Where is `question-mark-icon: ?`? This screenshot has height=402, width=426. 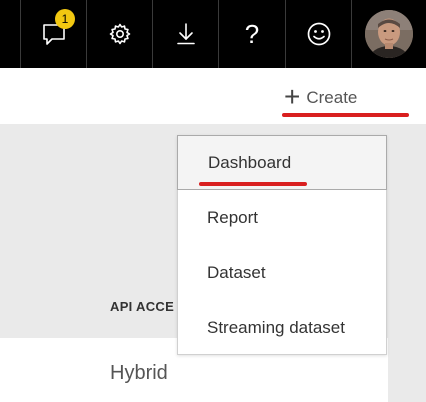 question-mark-icon: ? is located at coordinates (252, 34).